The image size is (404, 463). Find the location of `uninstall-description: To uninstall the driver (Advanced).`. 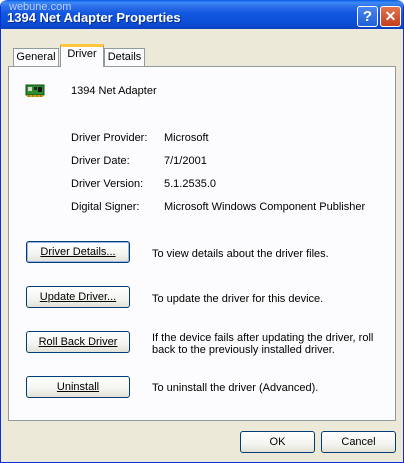

uninstall-description: To uninstall the driver (Advanced). is located at coordinates (235, 388).